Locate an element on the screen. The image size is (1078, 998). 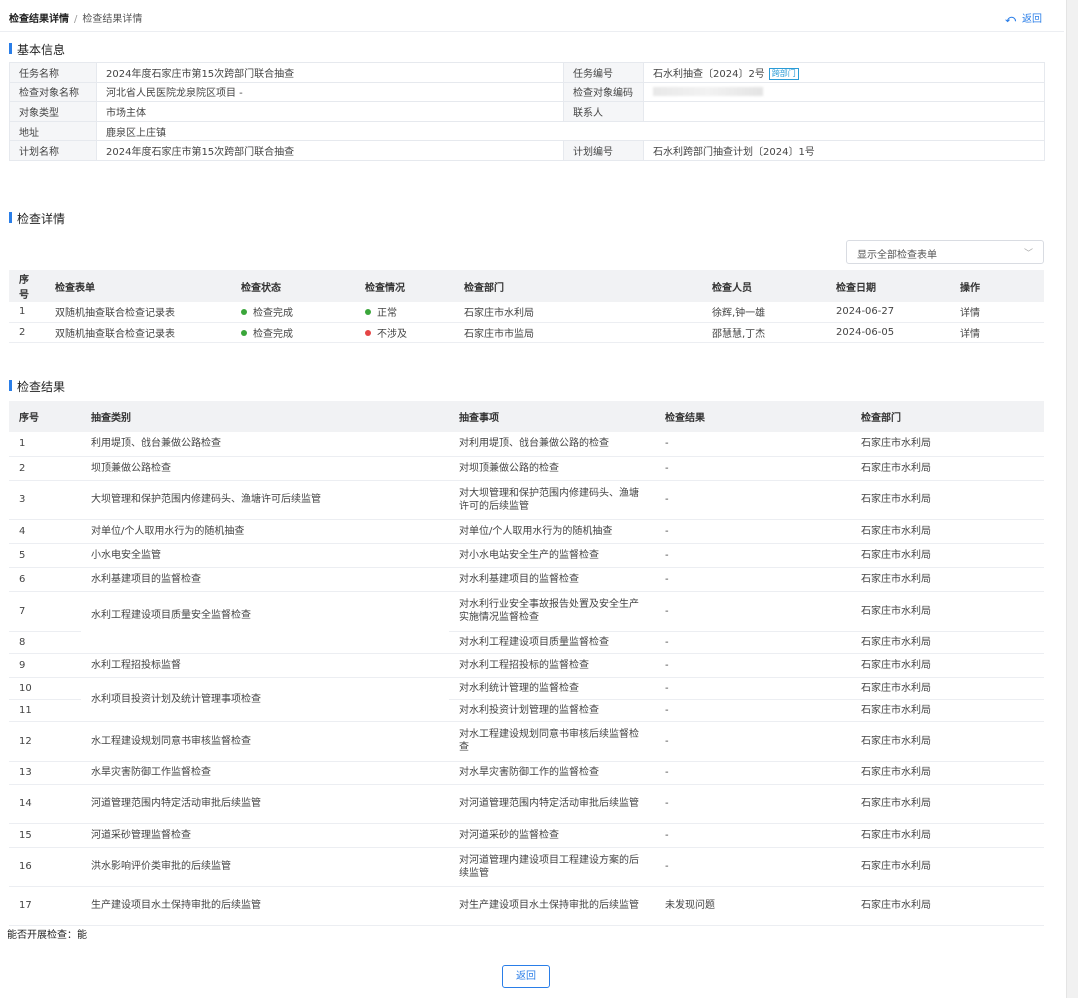
row-category: 河道管理范围内特定活动审批后续监管 is located at coordinates (265, 804).